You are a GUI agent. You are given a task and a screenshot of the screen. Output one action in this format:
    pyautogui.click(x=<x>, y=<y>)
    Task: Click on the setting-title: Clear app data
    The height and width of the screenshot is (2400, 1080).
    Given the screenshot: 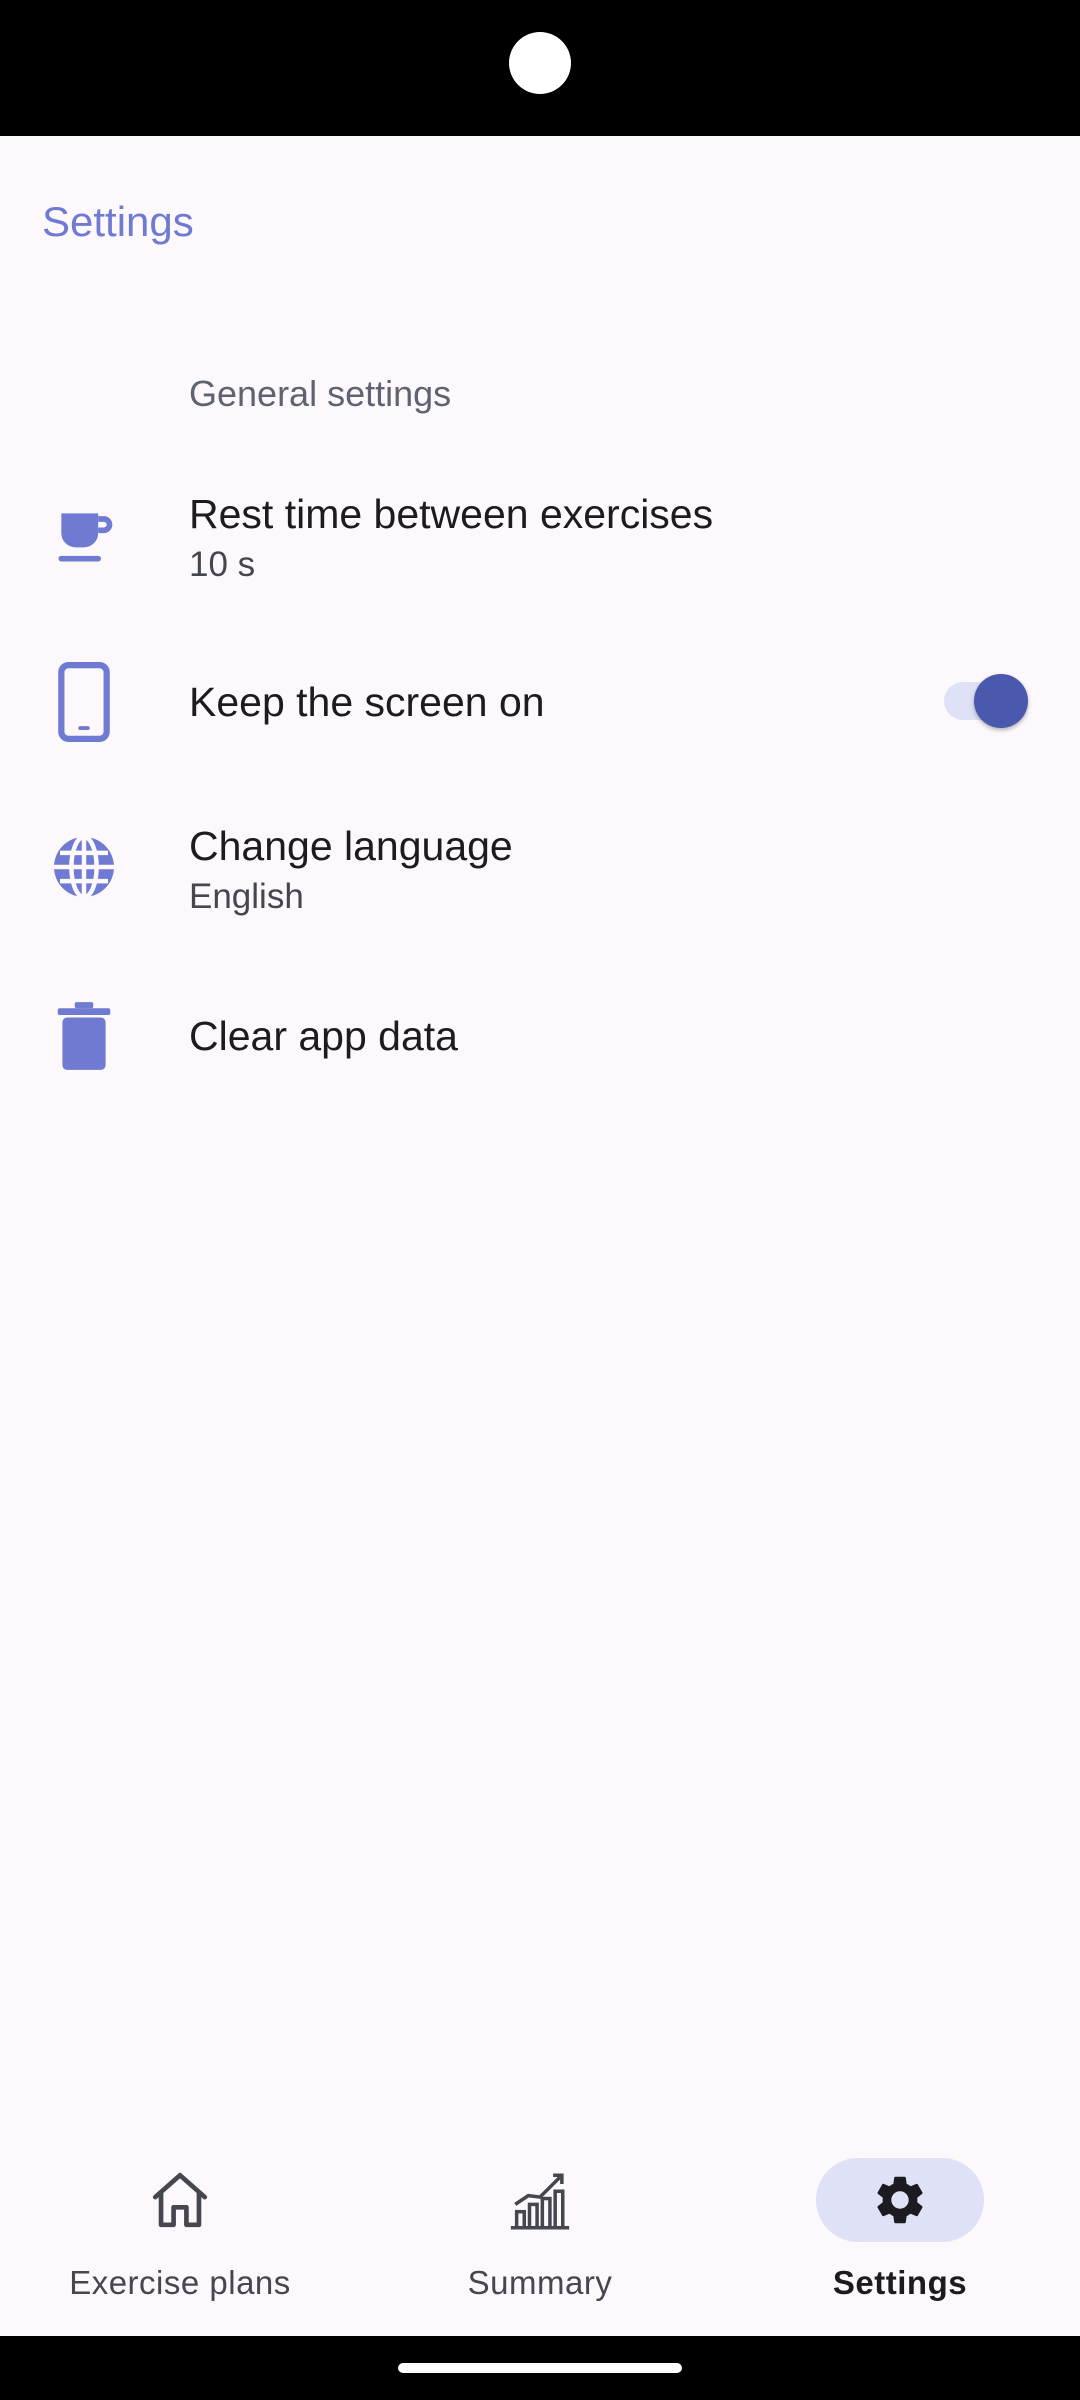 What is the action you would take?
    pyautogui.click(x=323, y=1036)
    